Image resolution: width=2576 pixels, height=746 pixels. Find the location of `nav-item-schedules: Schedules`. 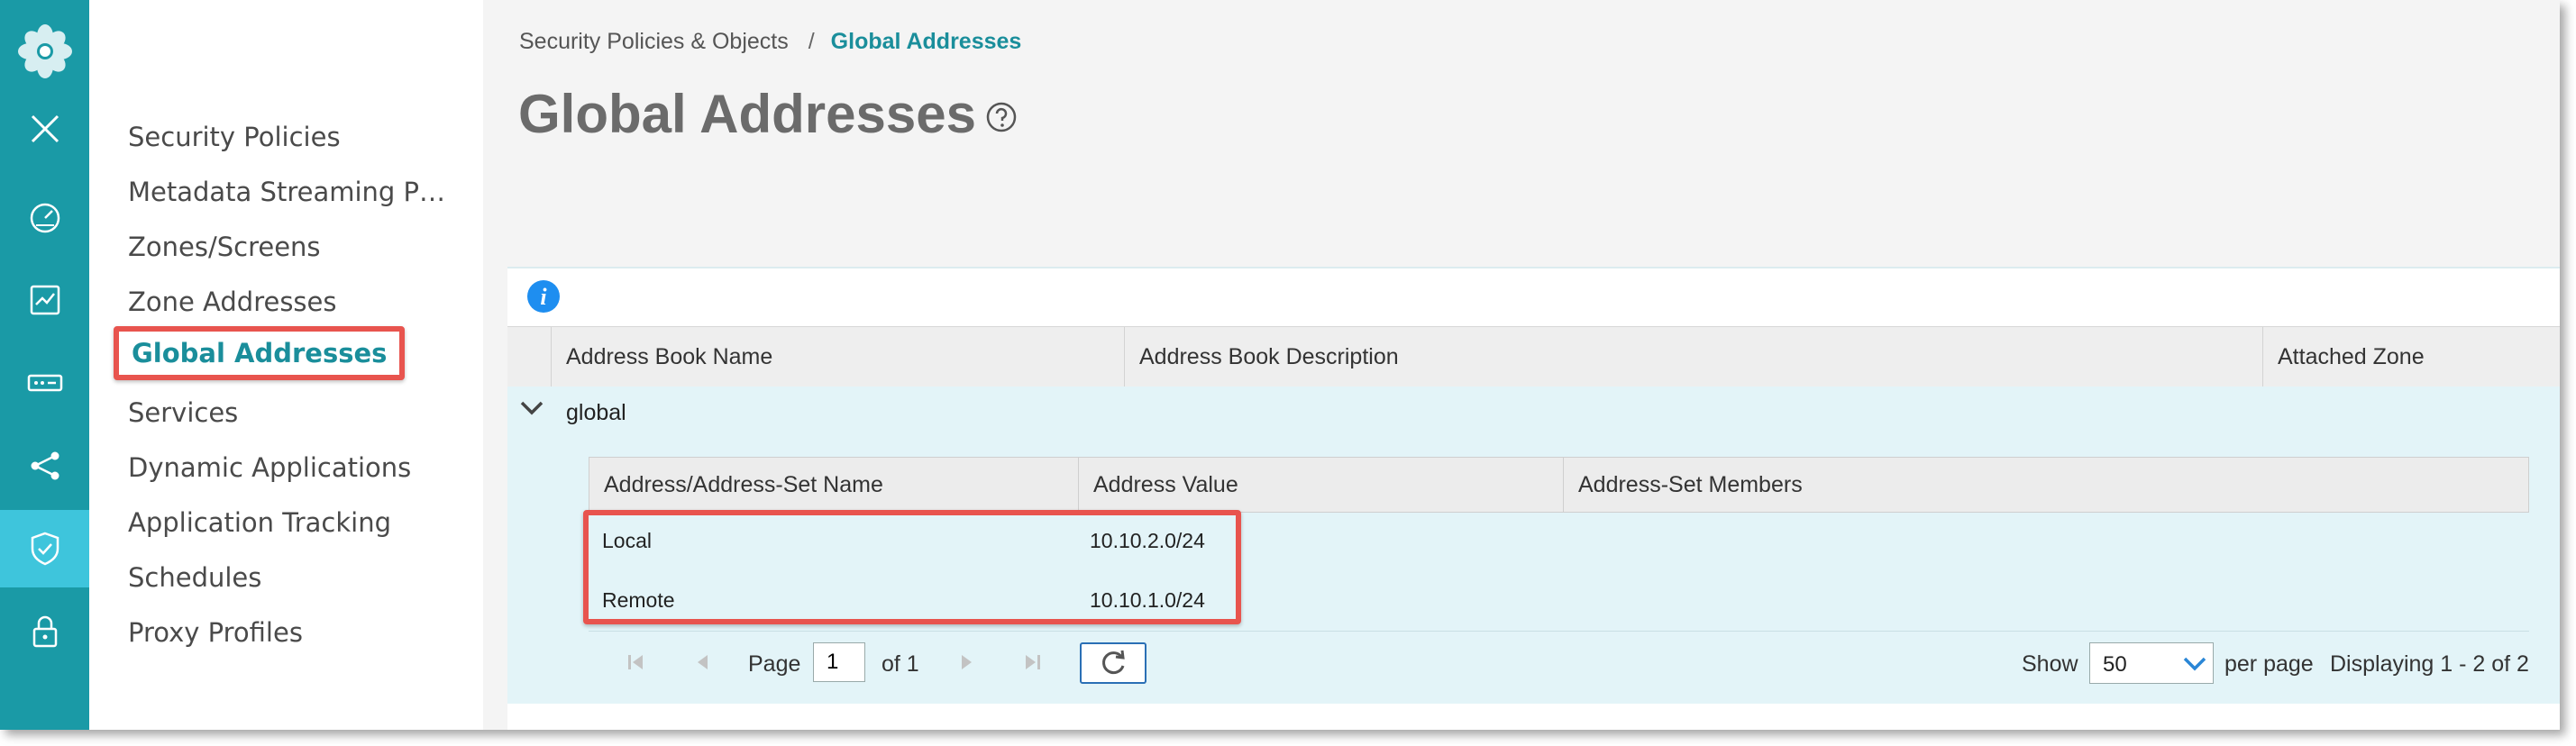

nav-item-schedules: Schedules is located at coordinates (194, 578).